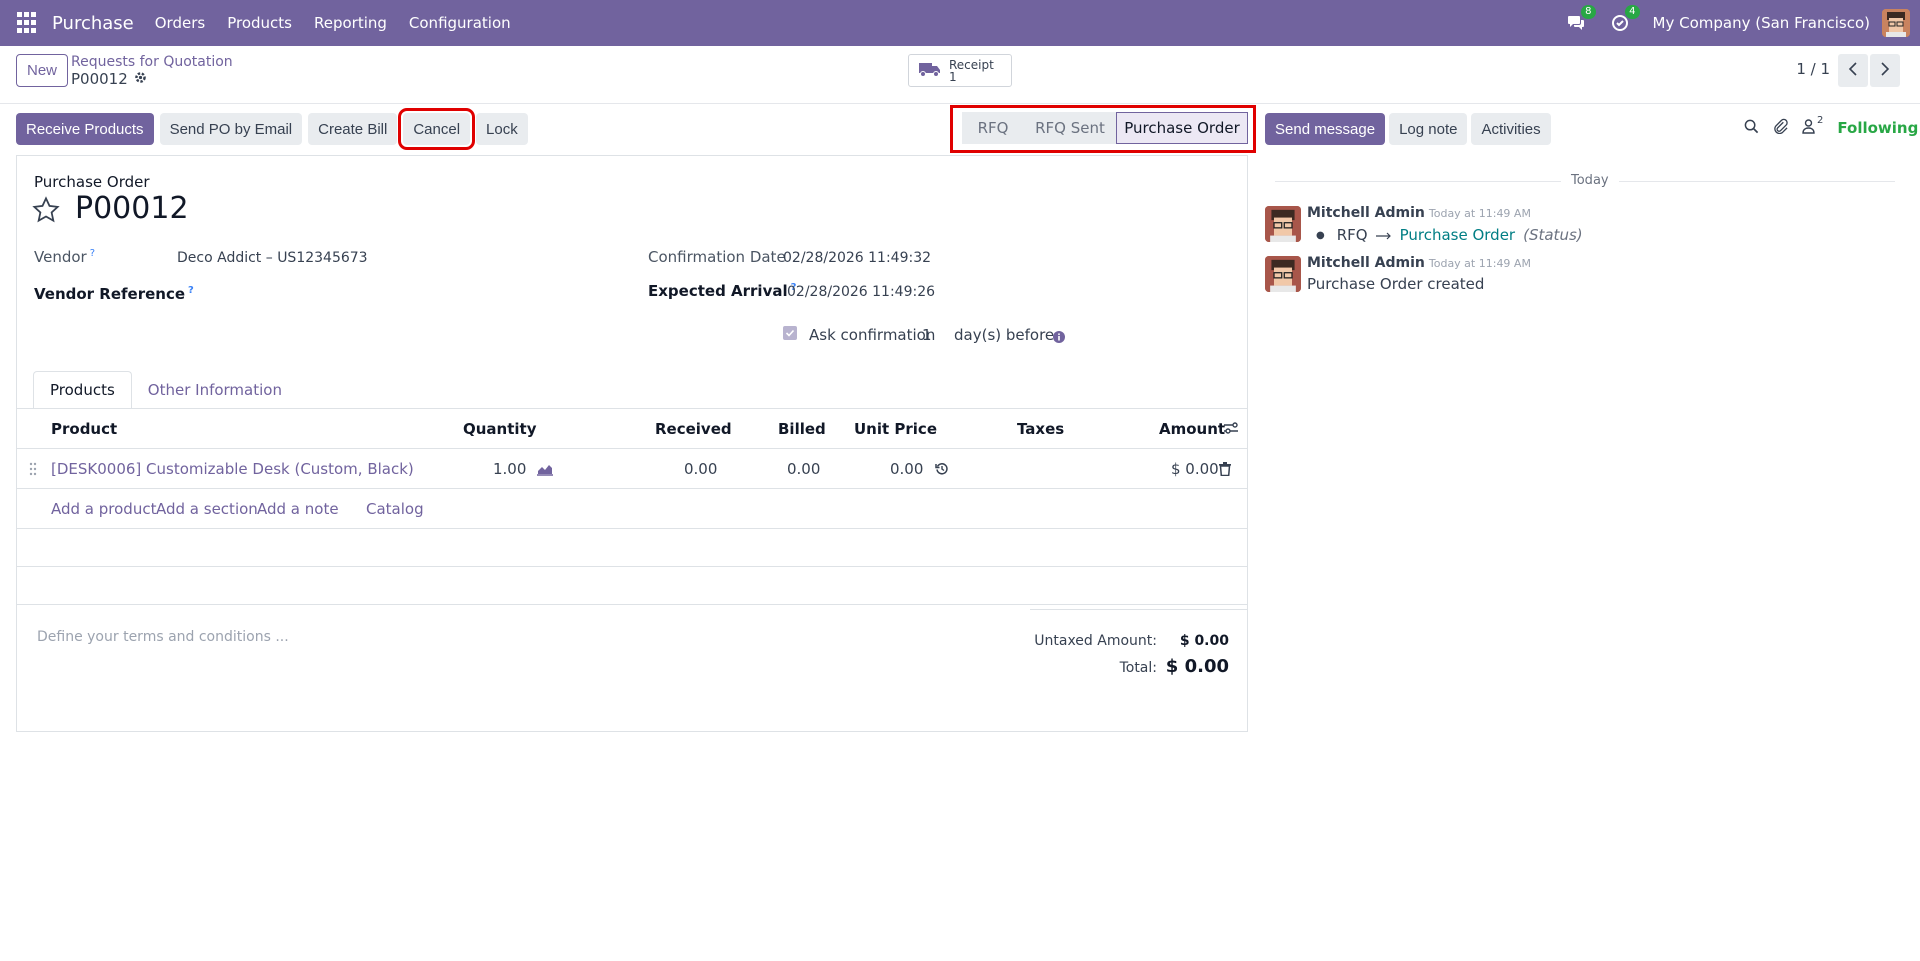 The image size is (1920, 961). Describe the element at coordinates (1885, 70) in the screenshot. I see `pager-next-button` at that location.